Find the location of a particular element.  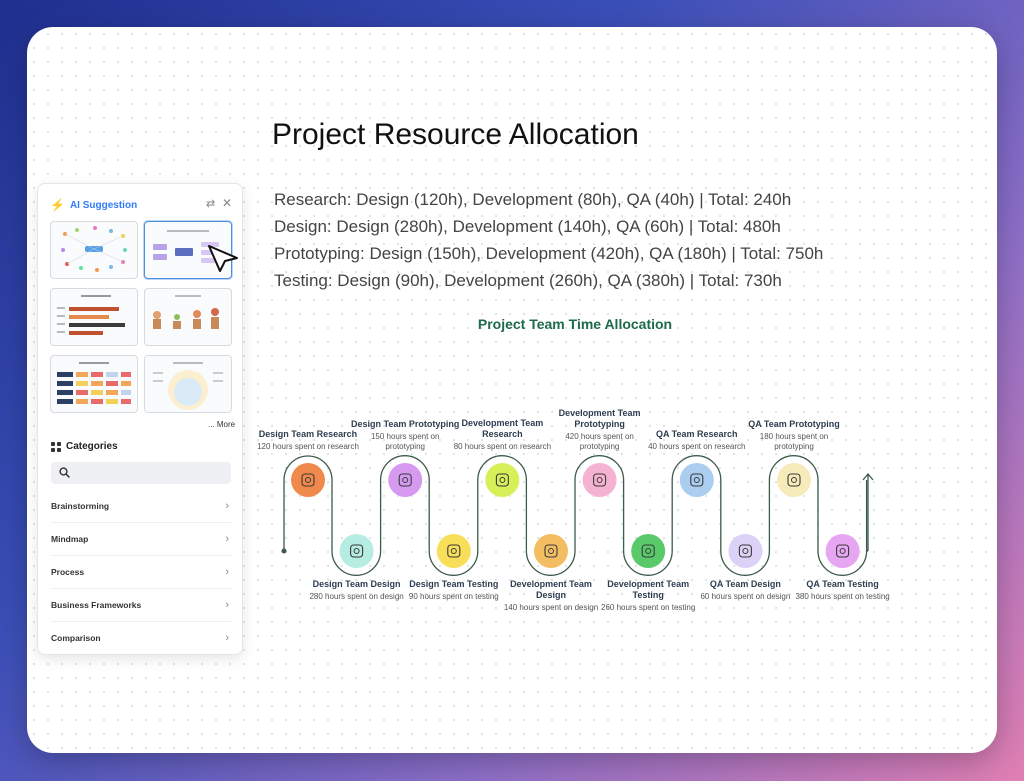

step-name: Design Team Design is located at coordinates (356, 584).